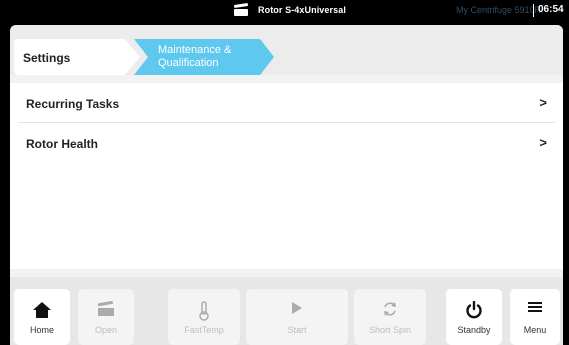 The width and height of the screenshot is (569, 345). I want to click on open-button: Open, so click(106, 317).